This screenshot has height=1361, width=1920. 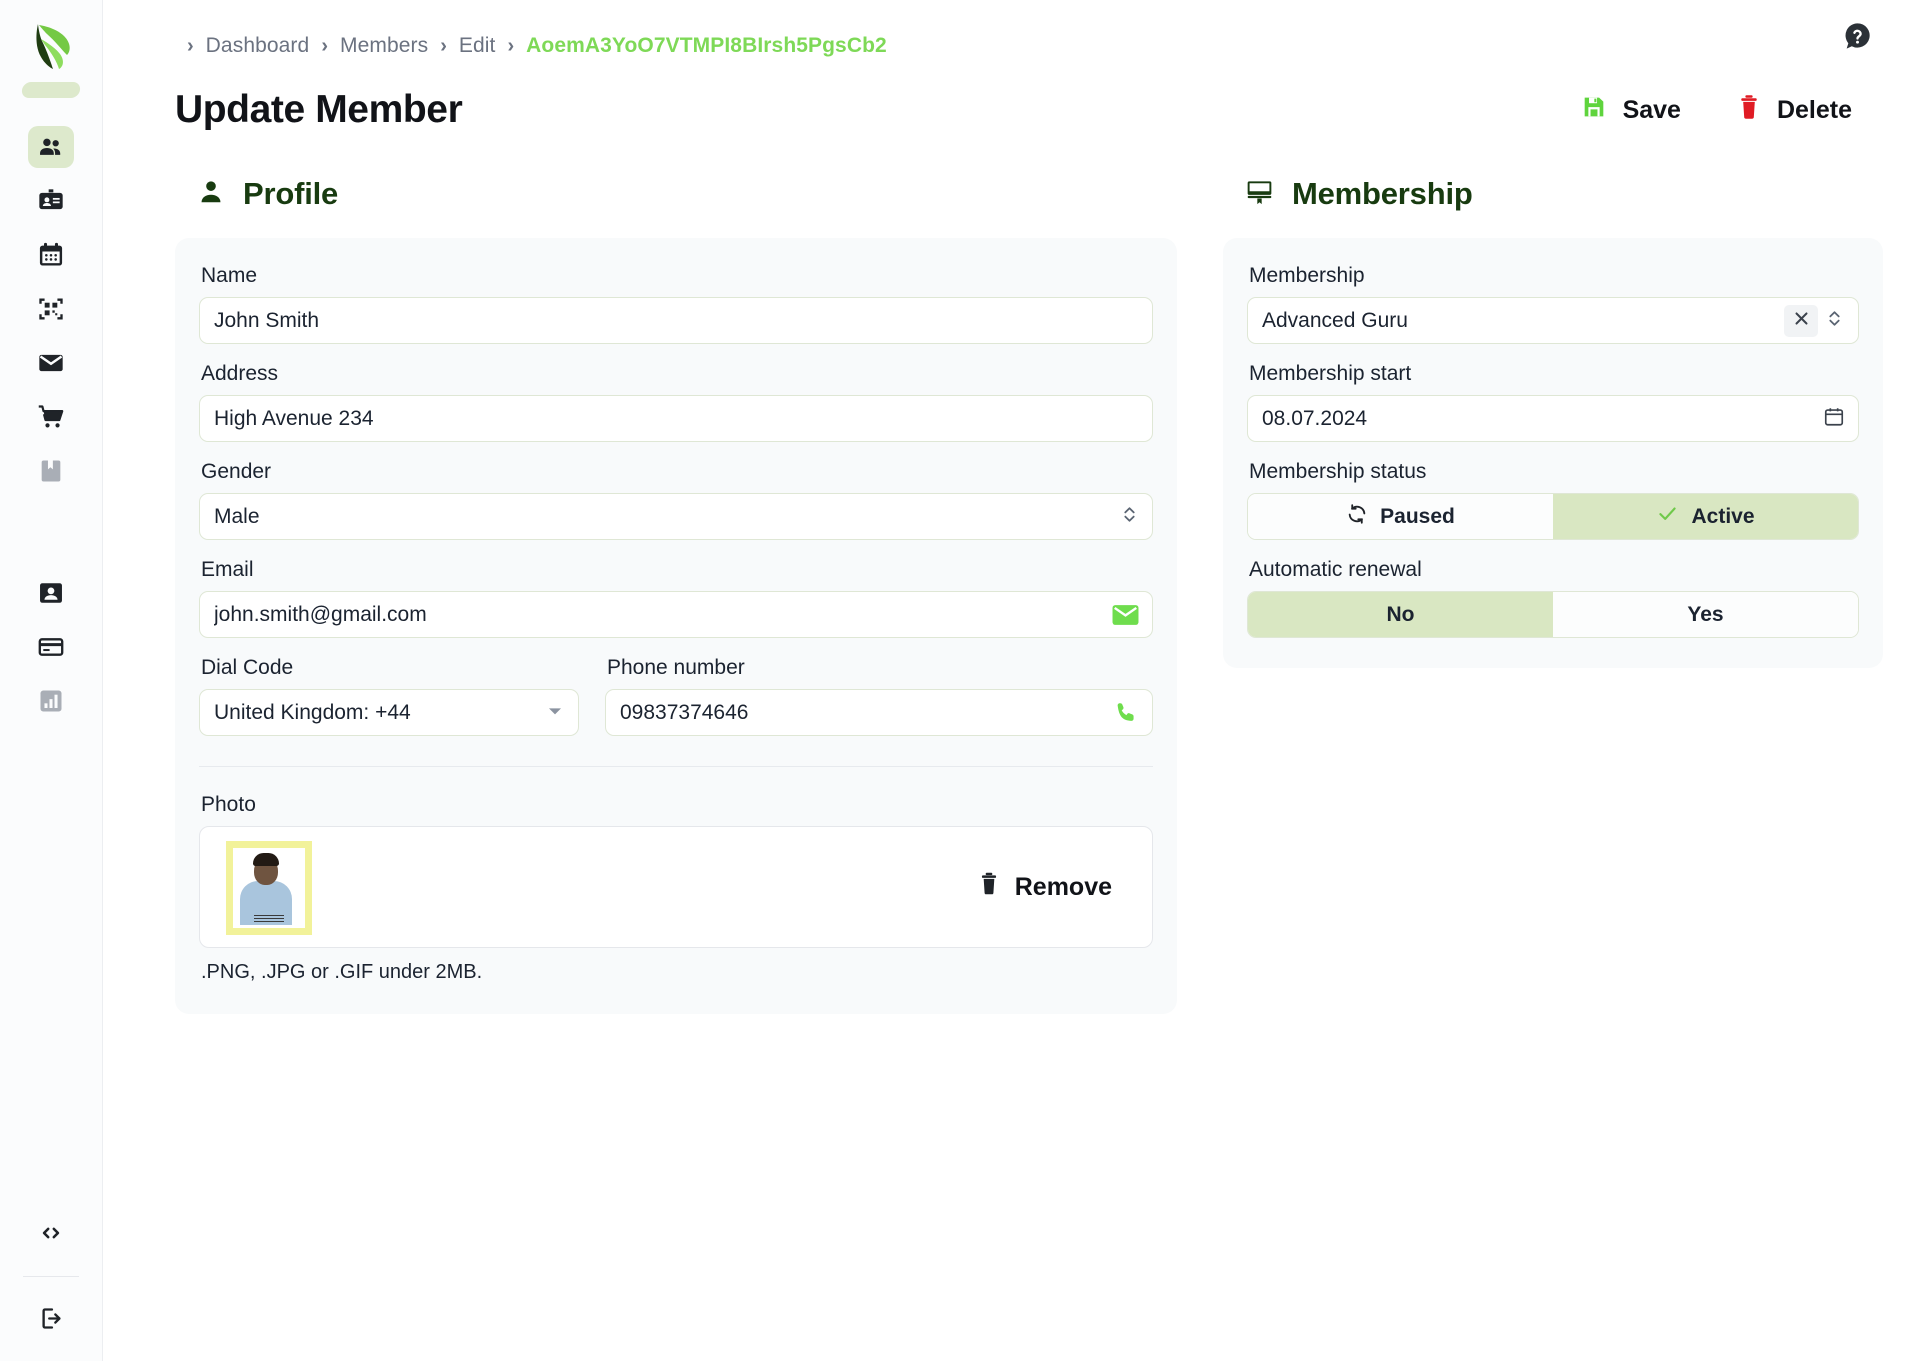 I want to click on sidebar-item-billing, so click(x=51, y=647).